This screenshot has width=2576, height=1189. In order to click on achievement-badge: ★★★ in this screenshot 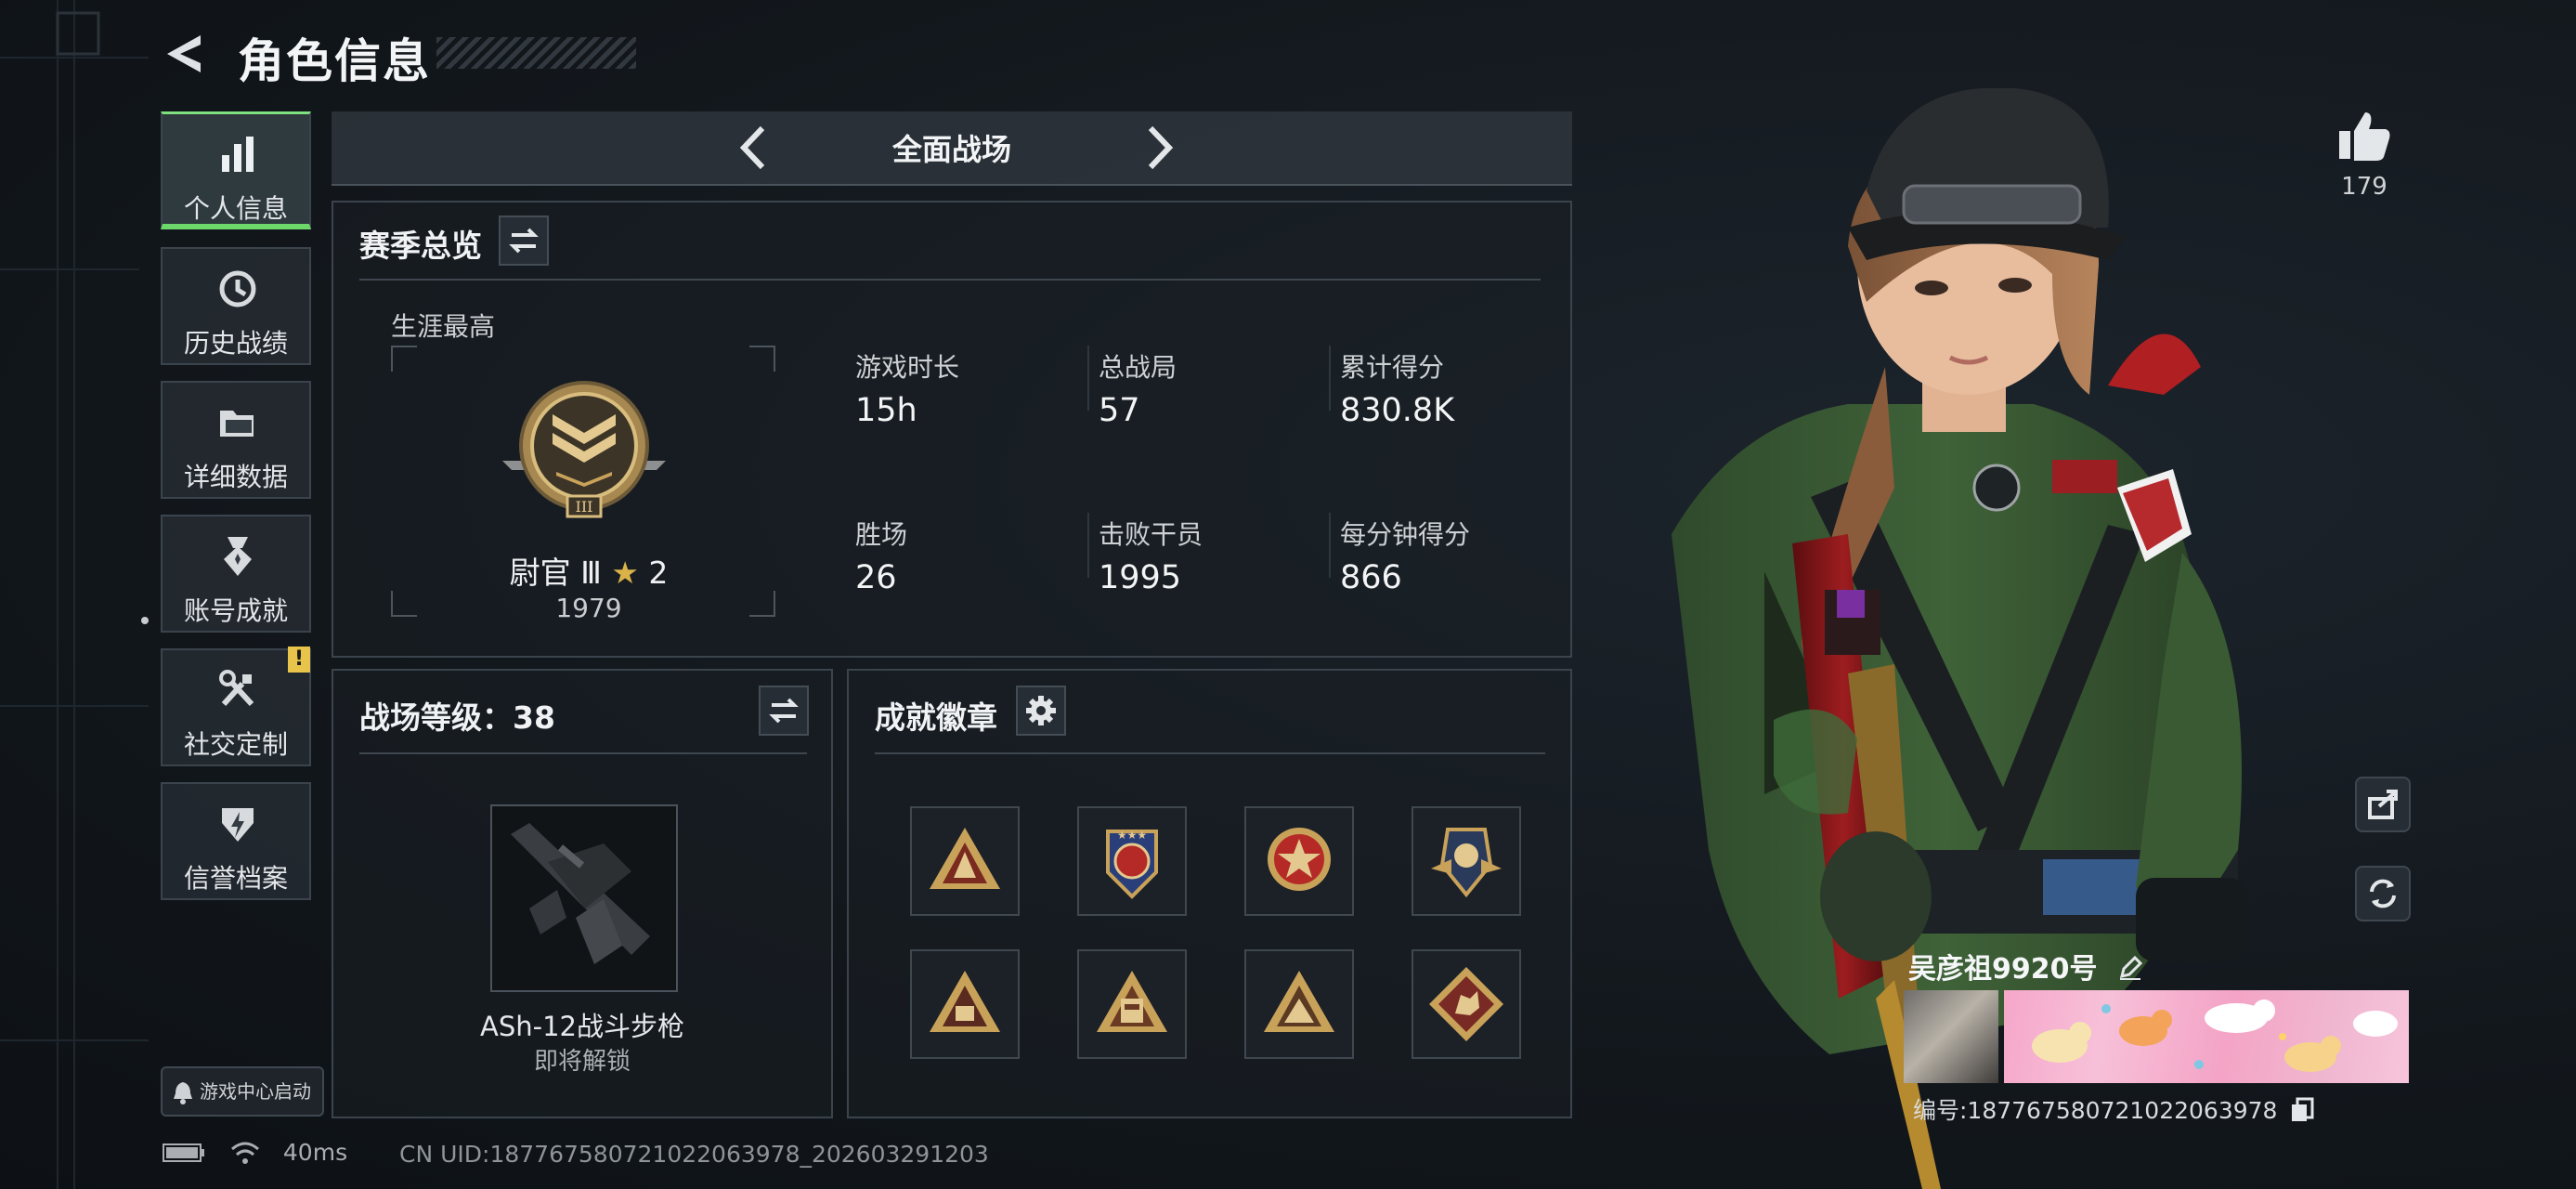, I will do `click(1132, 861)`.